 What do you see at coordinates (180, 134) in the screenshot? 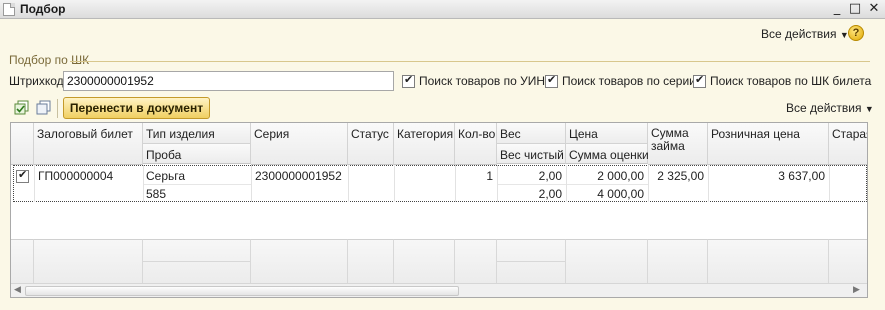
I see `header-label: Тип изделия` at bounding box center [180, 134].